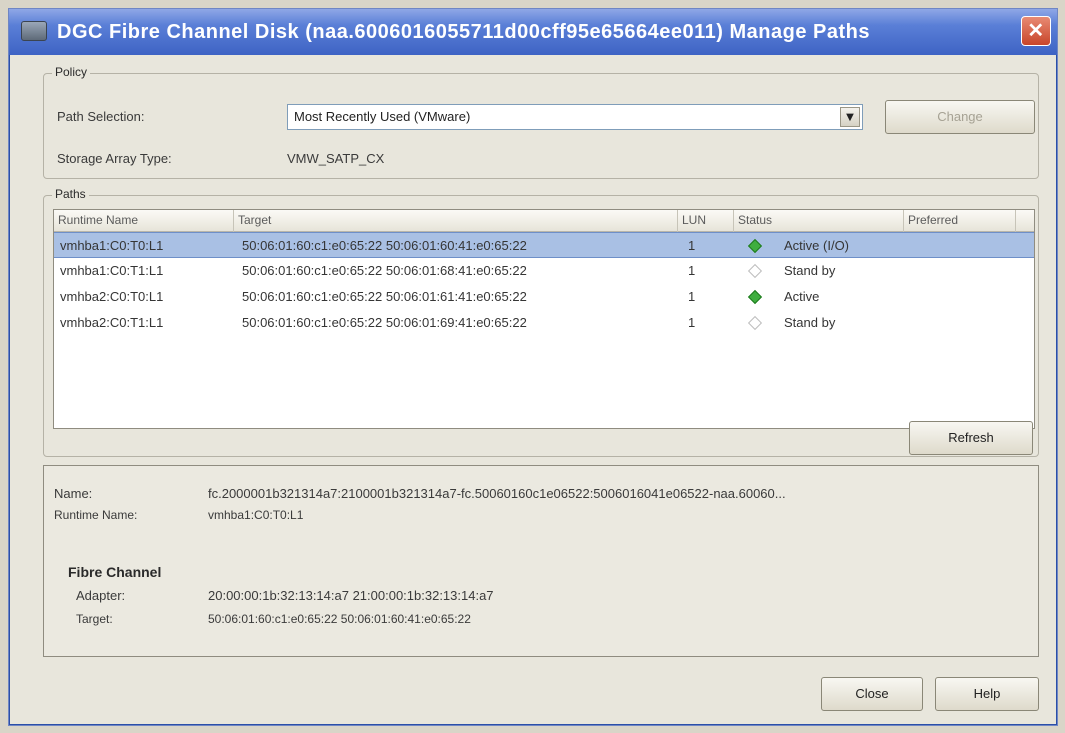  Describe the element at coordinates (70, 194) in the screenshot. I see `paths-legend: Paths` at that location.